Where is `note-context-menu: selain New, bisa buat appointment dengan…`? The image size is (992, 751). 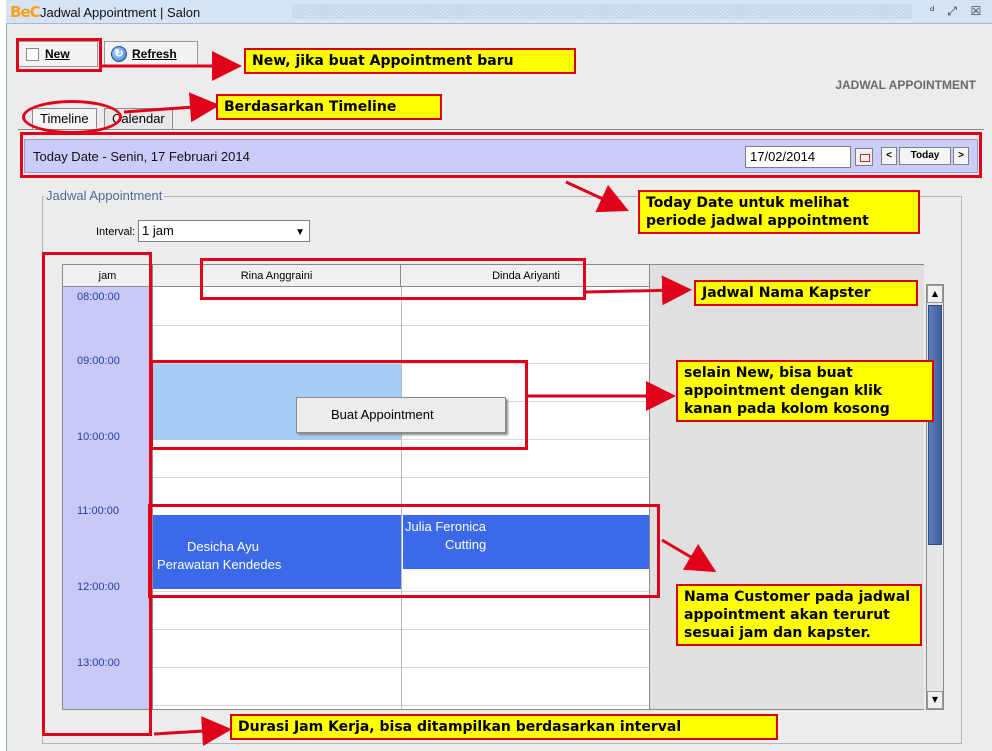 note-context-menu: selain New, bisa buat appointment dengan… is located at coordinates (805, 391).